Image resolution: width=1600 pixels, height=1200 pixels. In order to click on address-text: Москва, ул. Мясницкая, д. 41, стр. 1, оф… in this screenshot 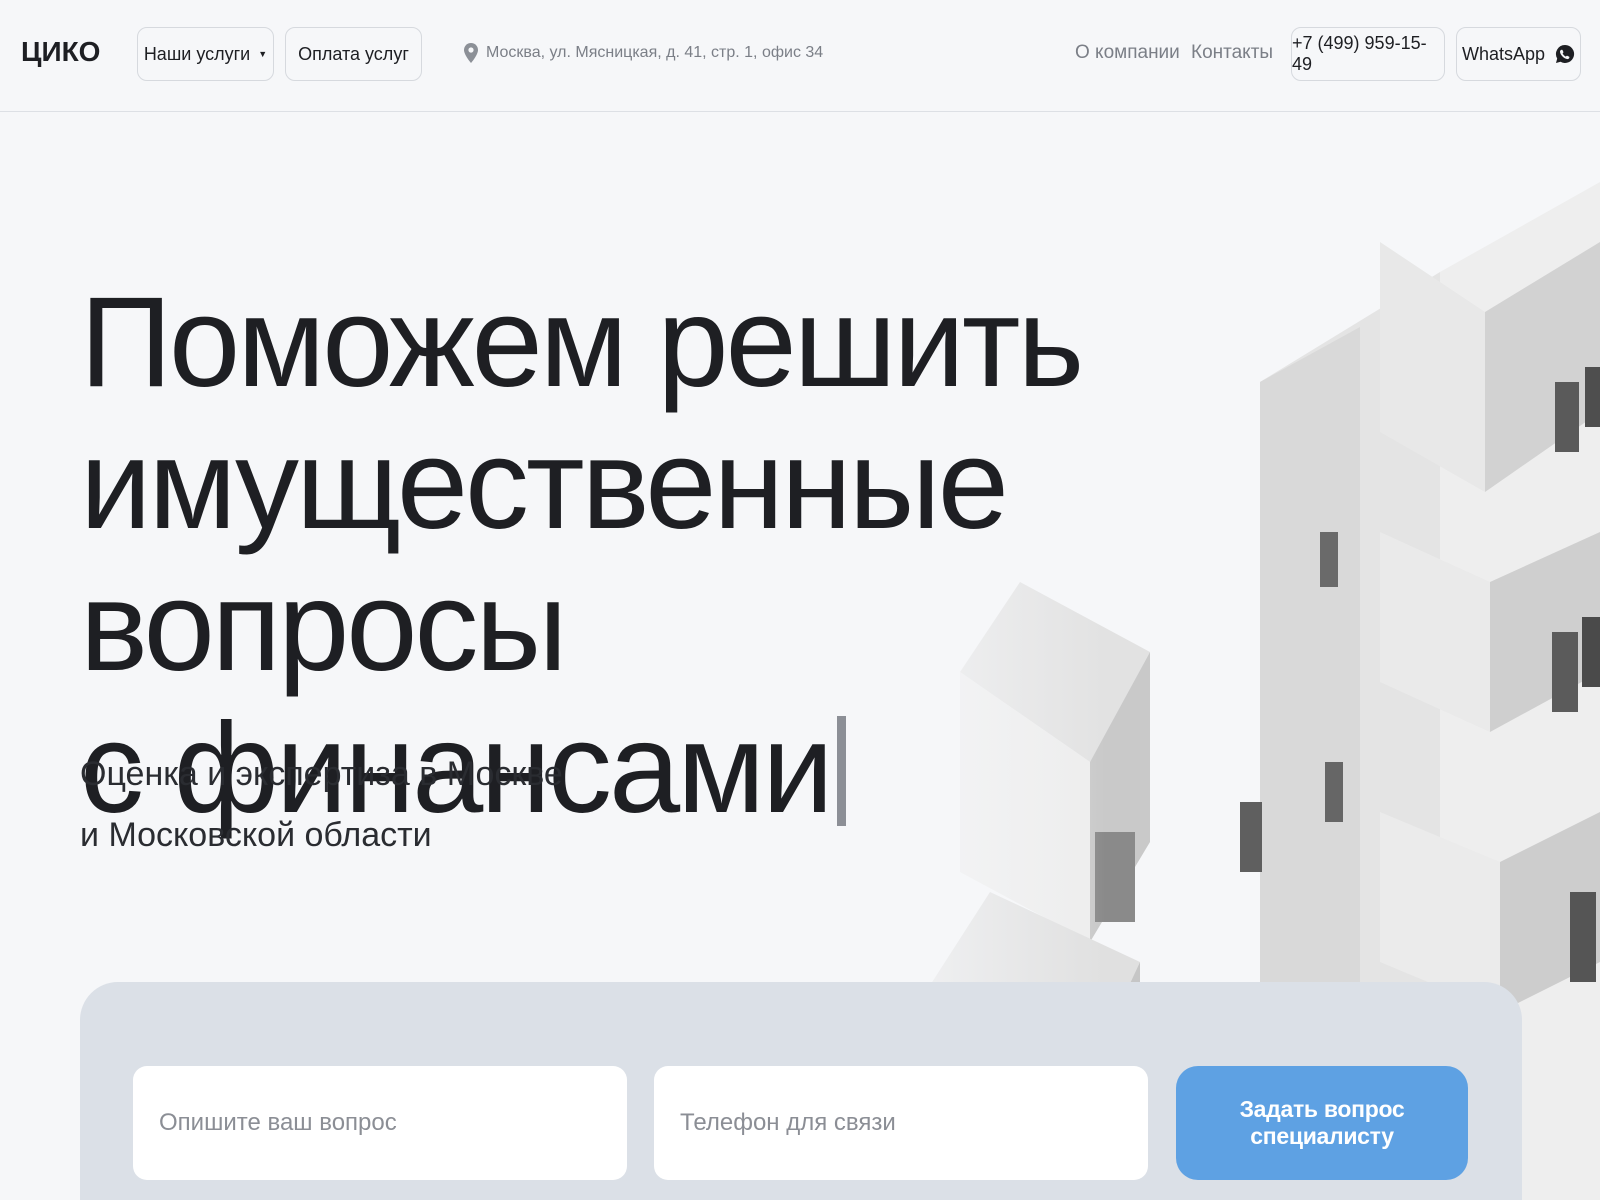, I will do `click(655, 52)`.